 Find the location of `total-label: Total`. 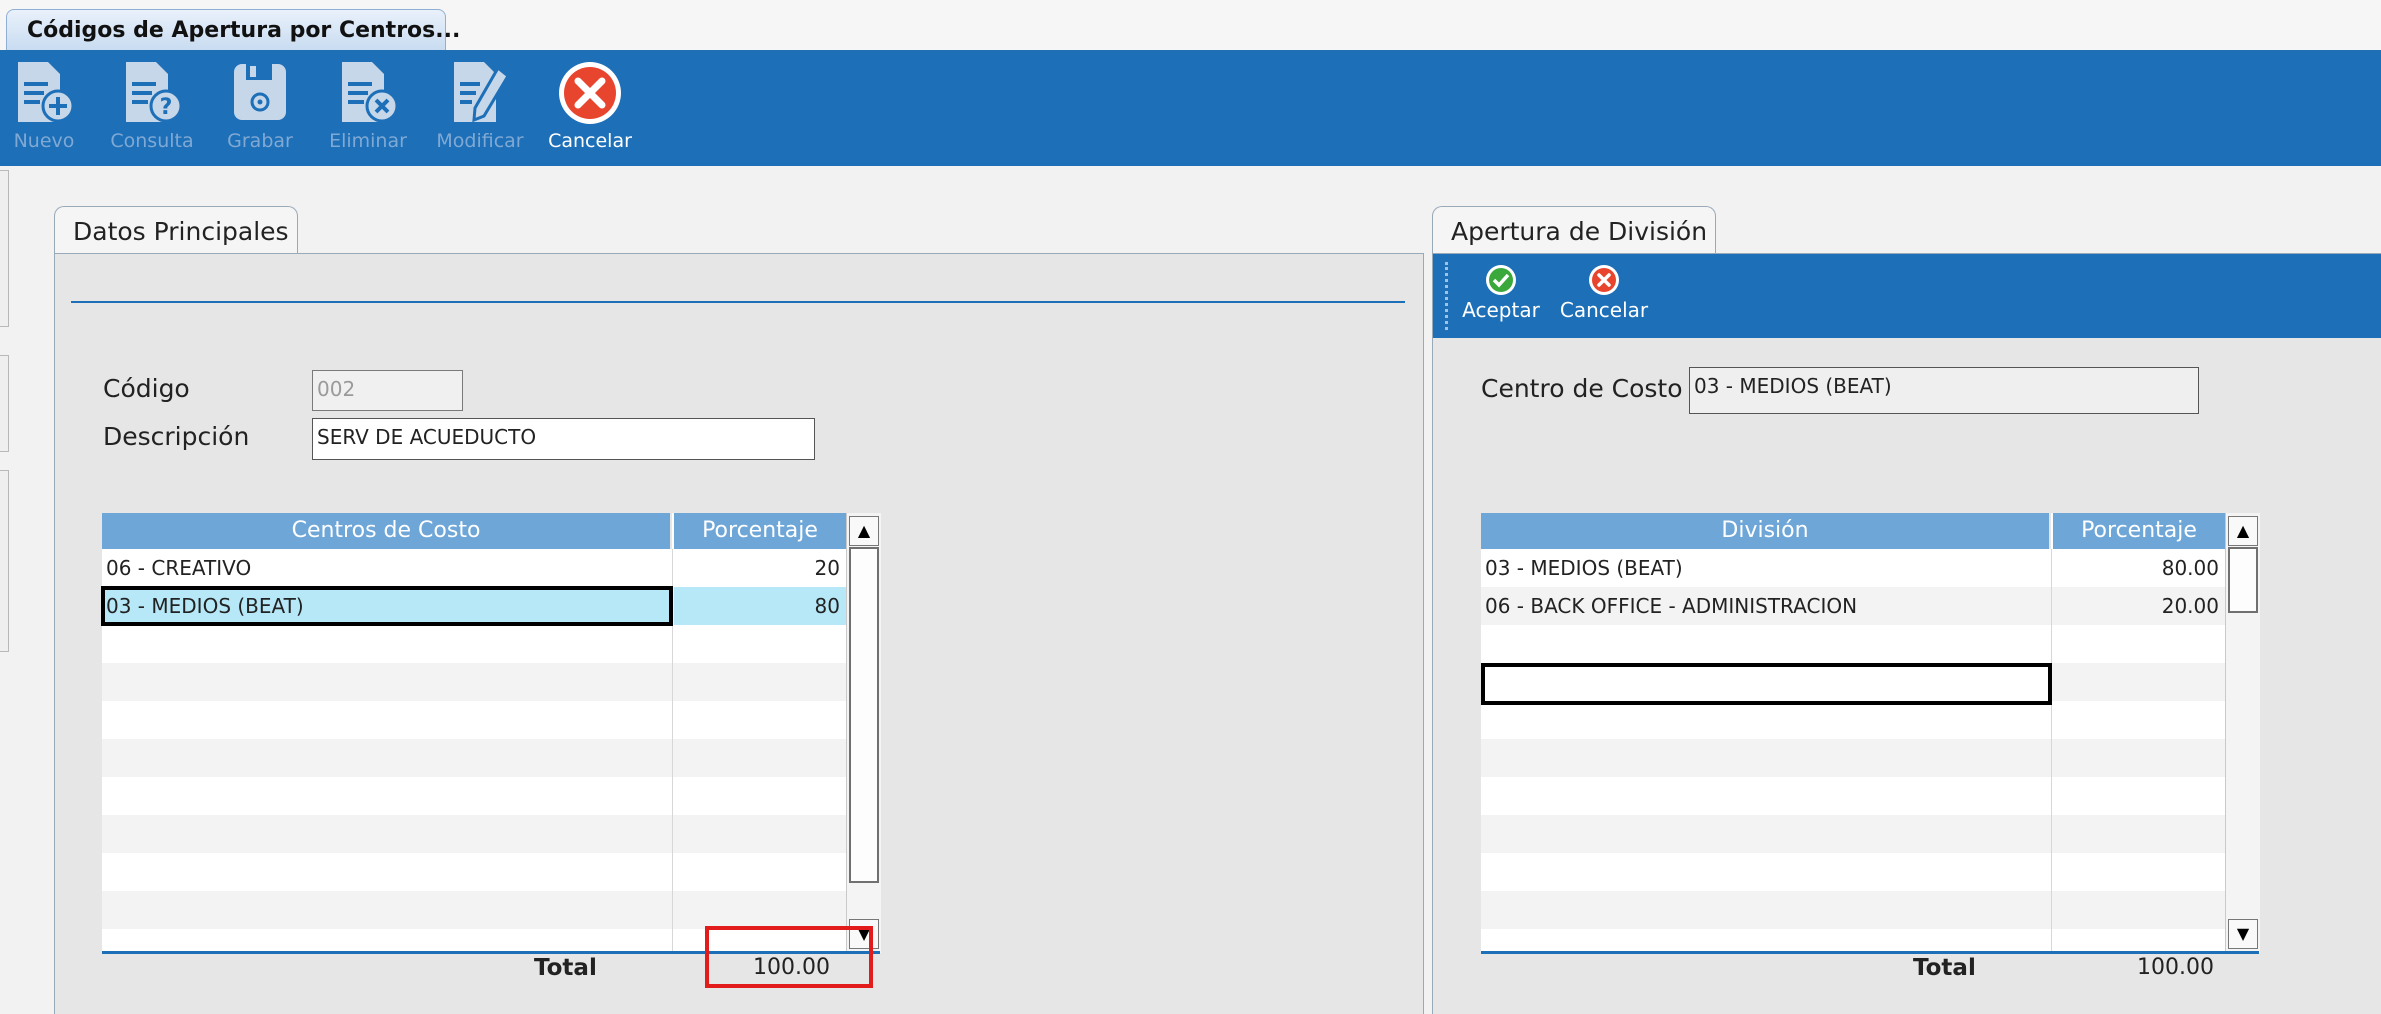

total-label: Total is located at coordinates (565, 968).